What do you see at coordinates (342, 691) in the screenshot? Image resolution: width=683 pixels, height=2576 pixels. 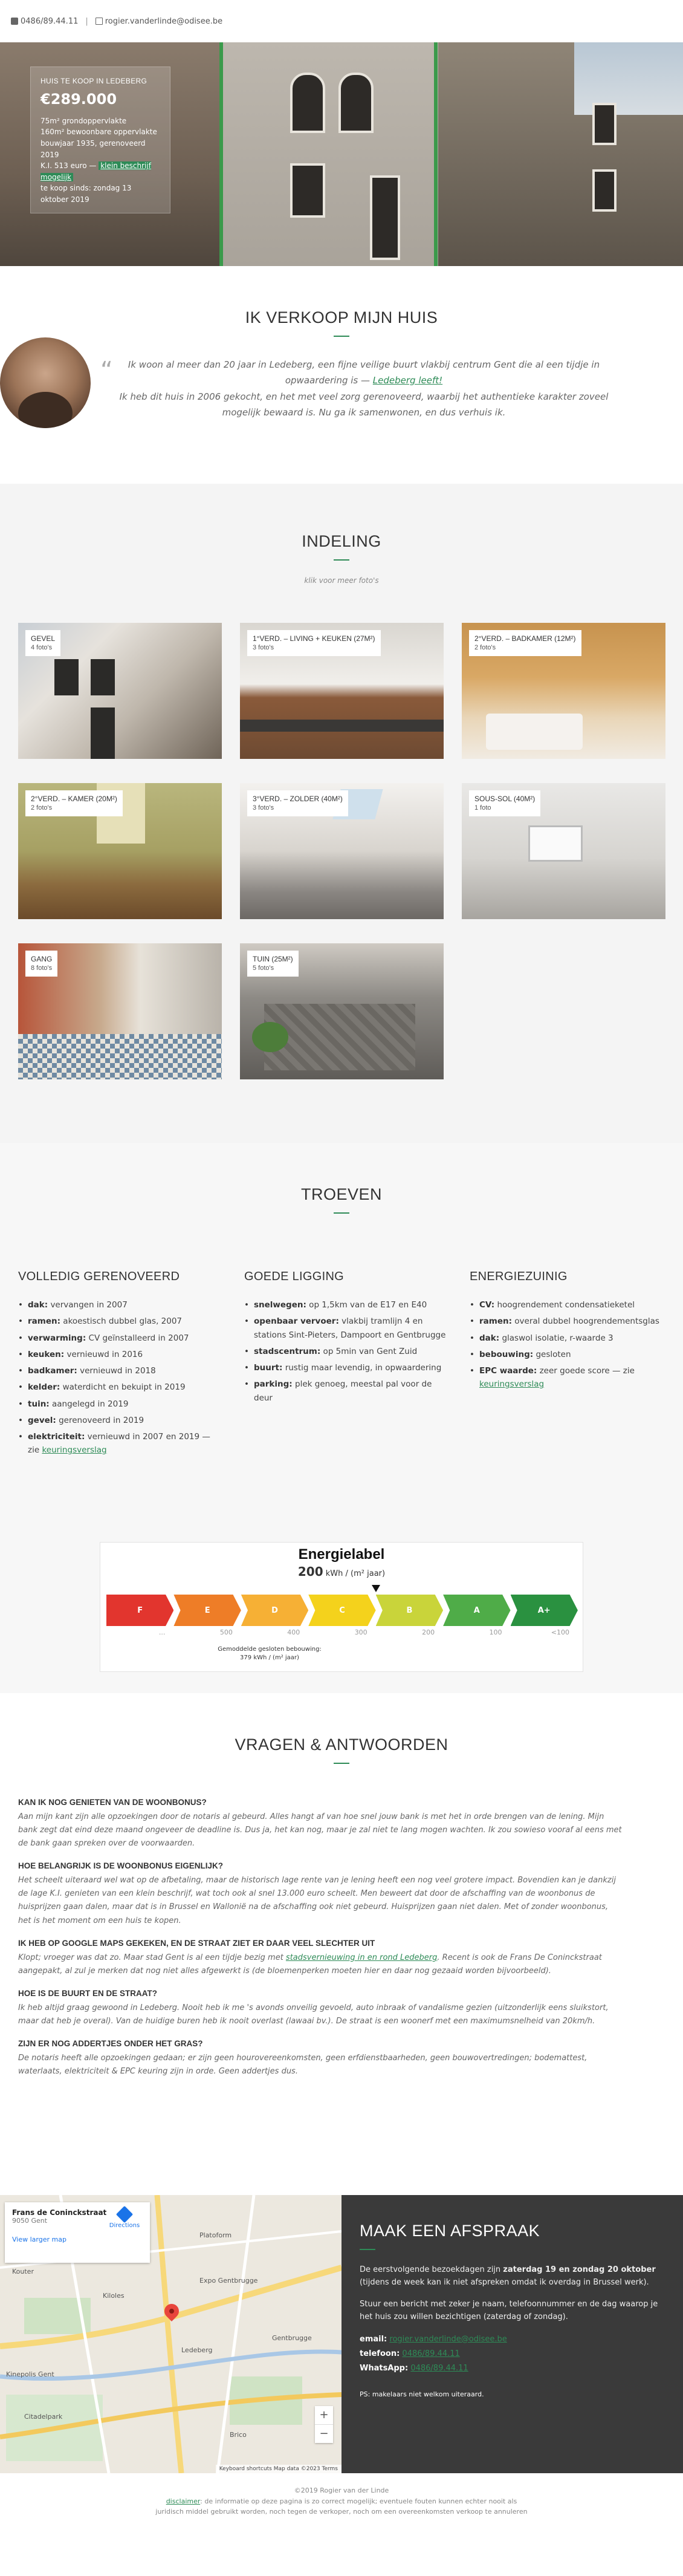 I see `photo-tile-living: 1°VERD. – LIVING + KEUKEN (27M²) 3 foto's` at bounding box center [342, 691].